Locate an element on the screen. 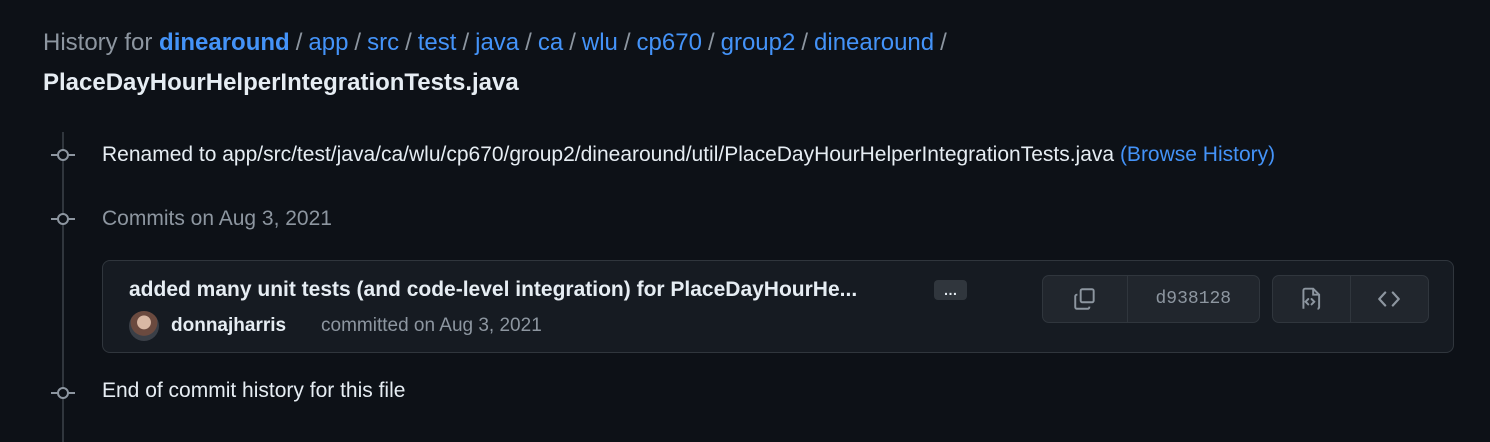  view-file-at-commit-button is located at coordinates (1311, 299).